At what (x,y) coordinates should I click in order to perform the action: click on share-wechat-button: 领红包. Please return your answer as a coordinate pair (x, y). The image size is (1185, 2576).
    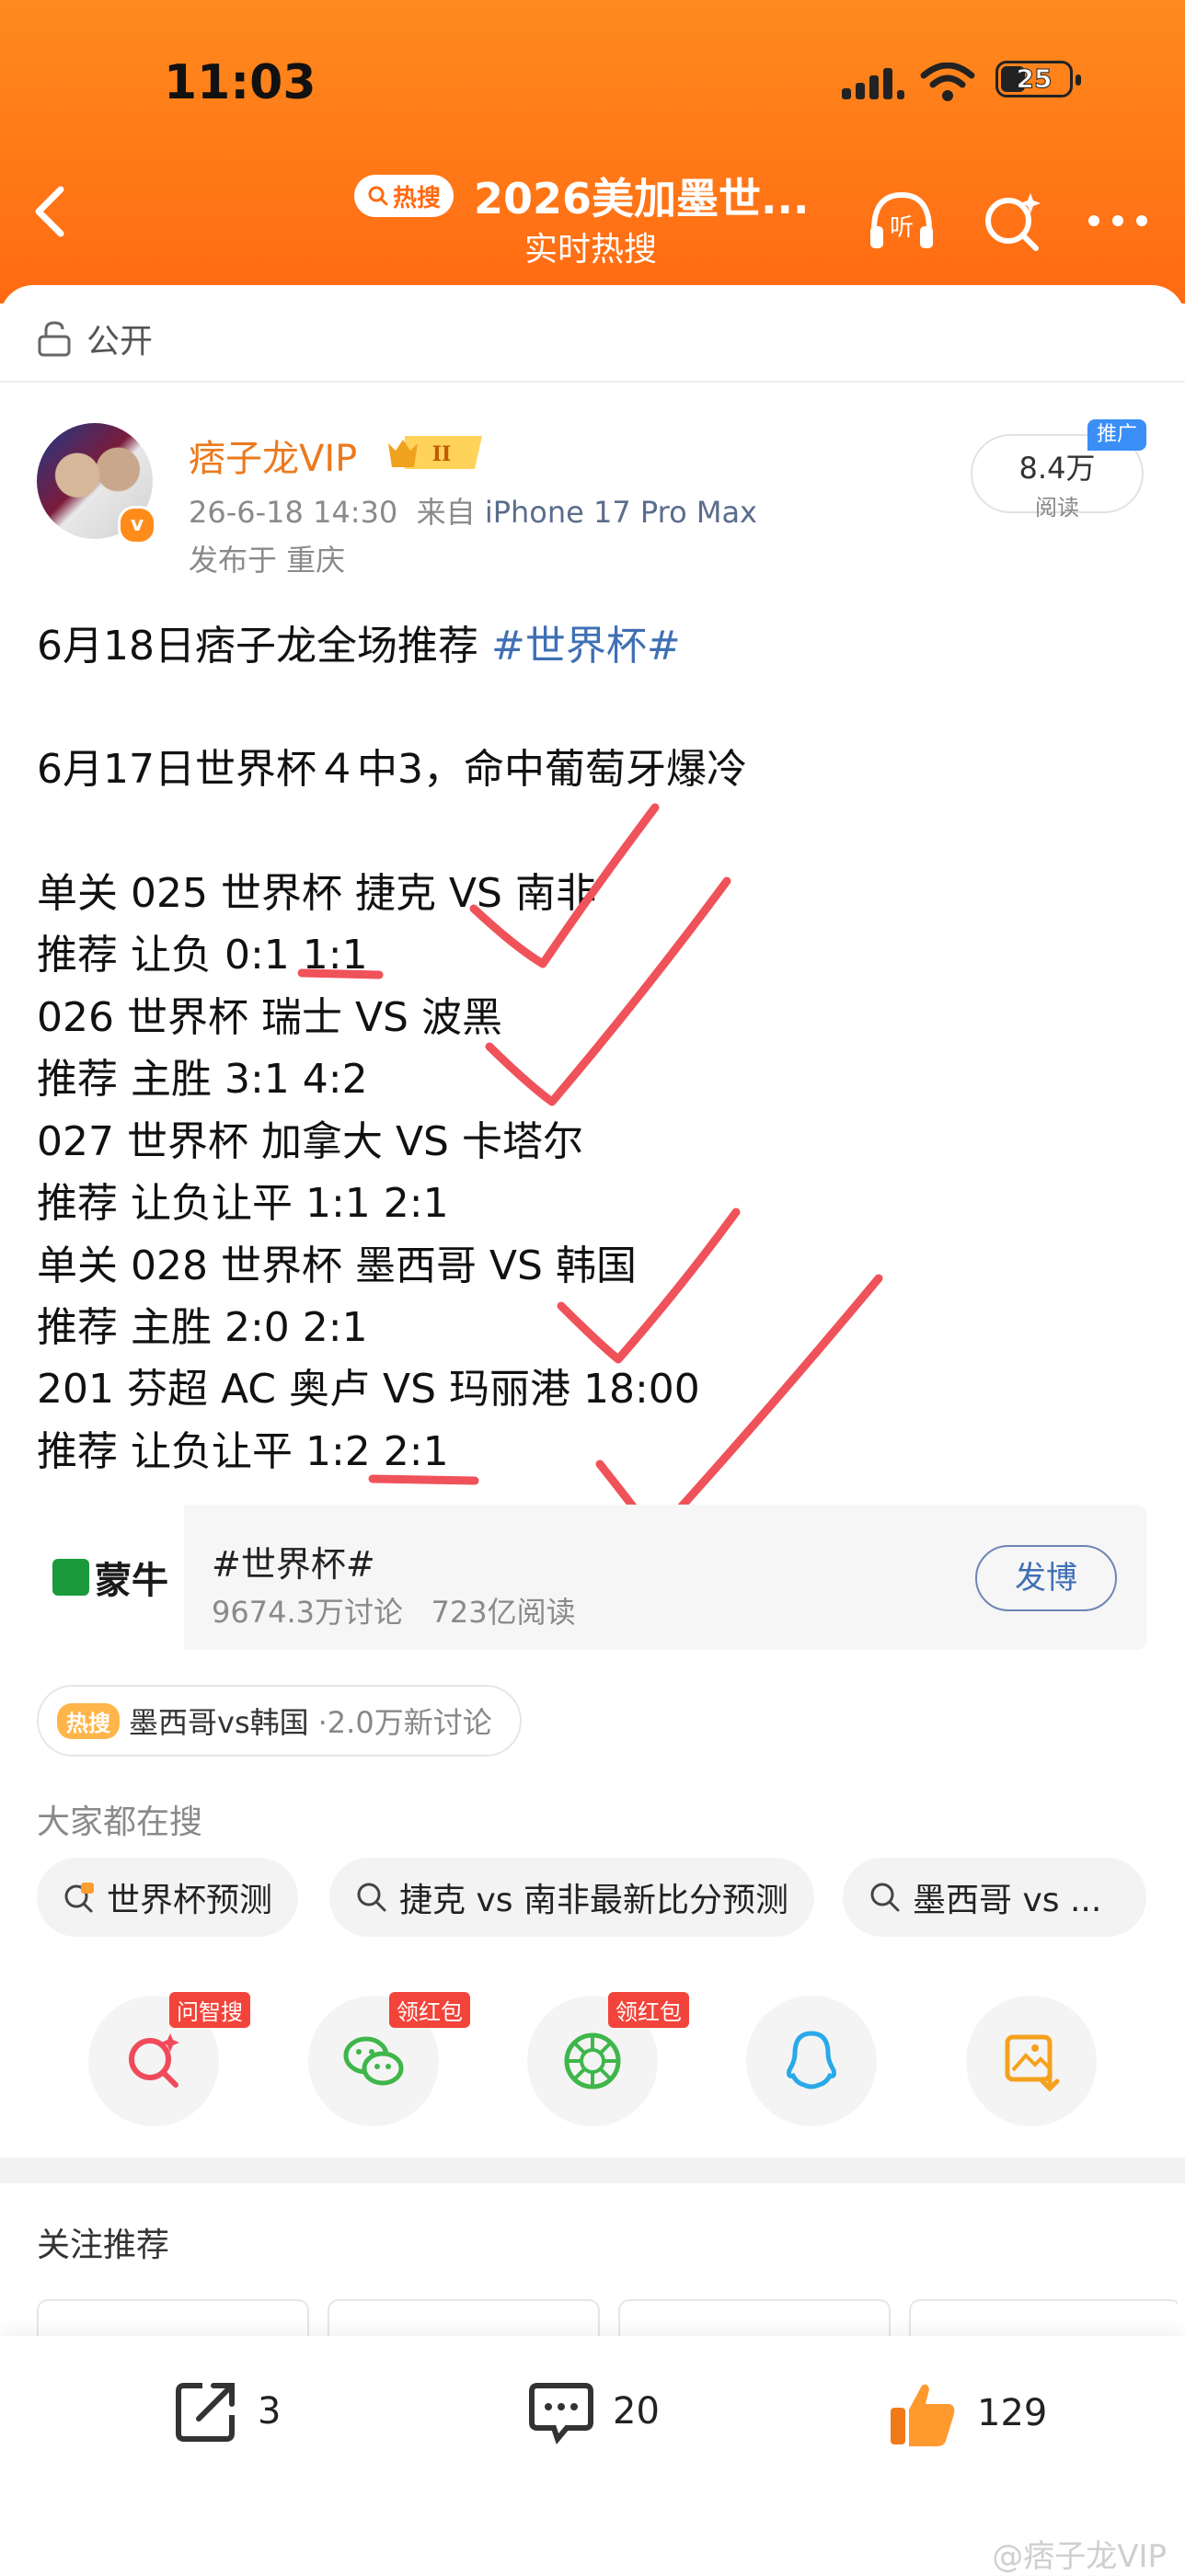
    Looking at the image, I should click on (389, 2059).